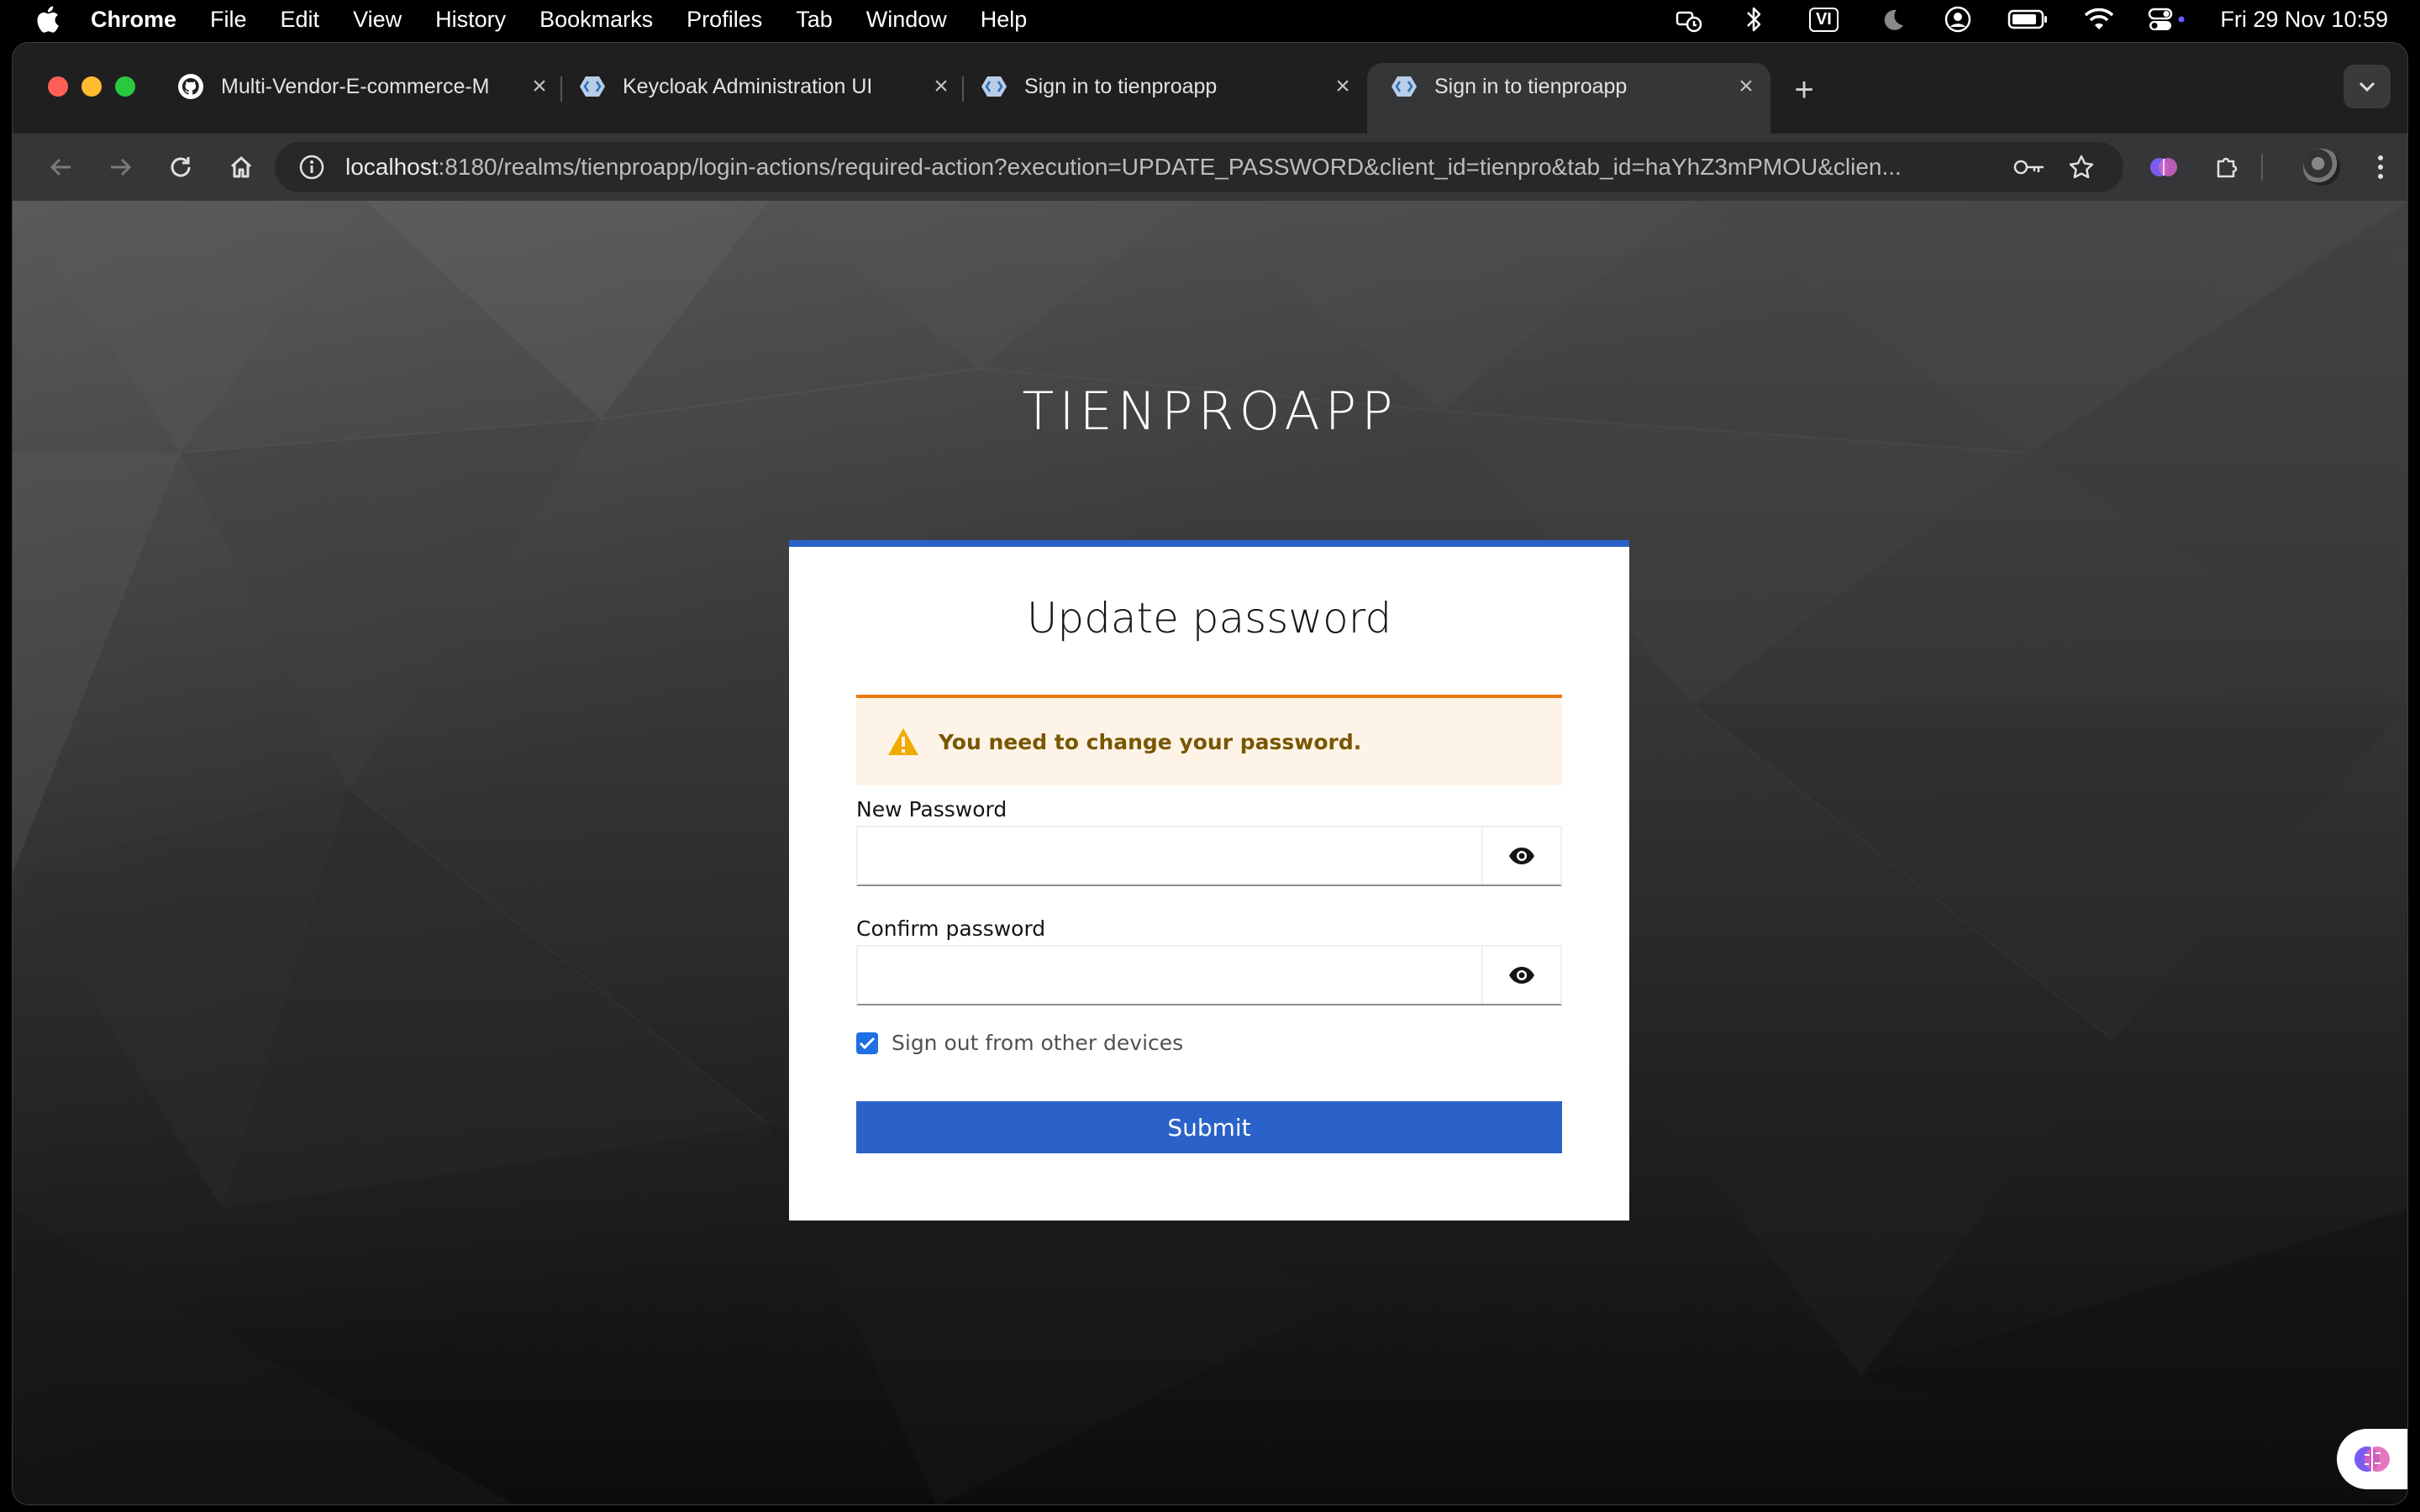  Describe the element at coordinates (2168, 19) in the screenshot. I see `control-center-icon` at that location.